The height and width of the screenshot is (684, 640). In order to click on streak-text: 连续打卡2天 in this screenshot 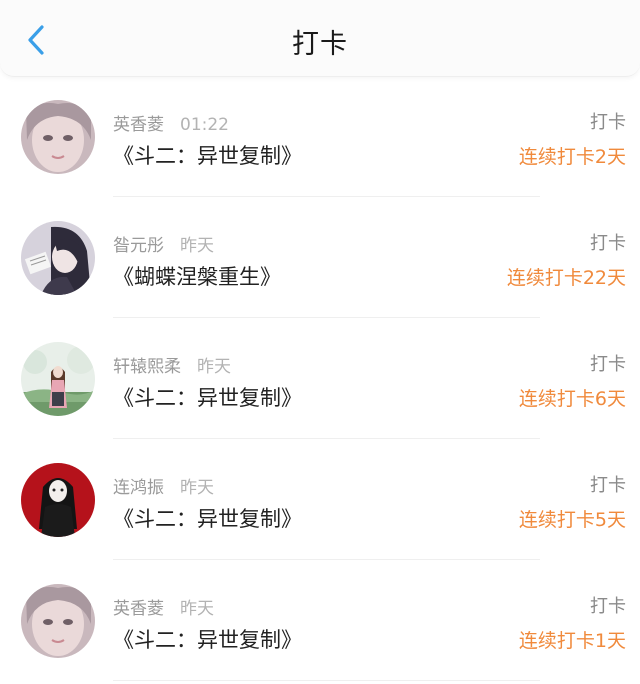, I will do `click(572, 157)`.